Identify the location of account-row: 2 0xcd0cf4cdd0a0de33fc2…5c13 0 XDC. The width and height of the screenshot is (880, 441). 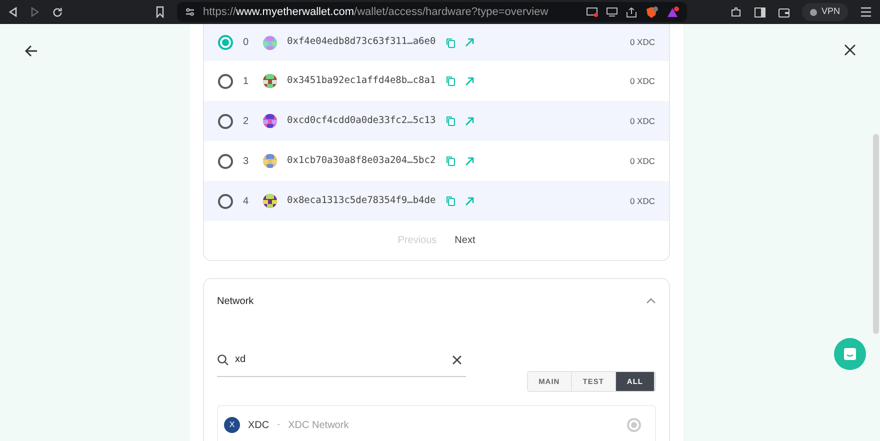
(436, 121).